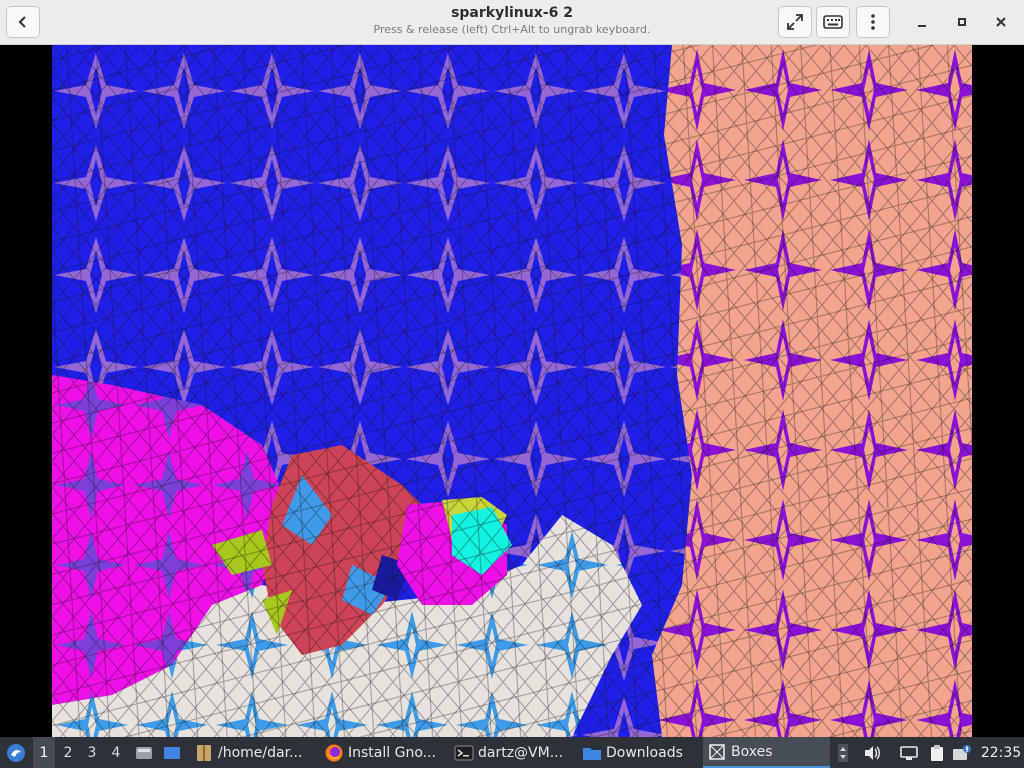  I want to click on speaker-icon, so click(872, 752).